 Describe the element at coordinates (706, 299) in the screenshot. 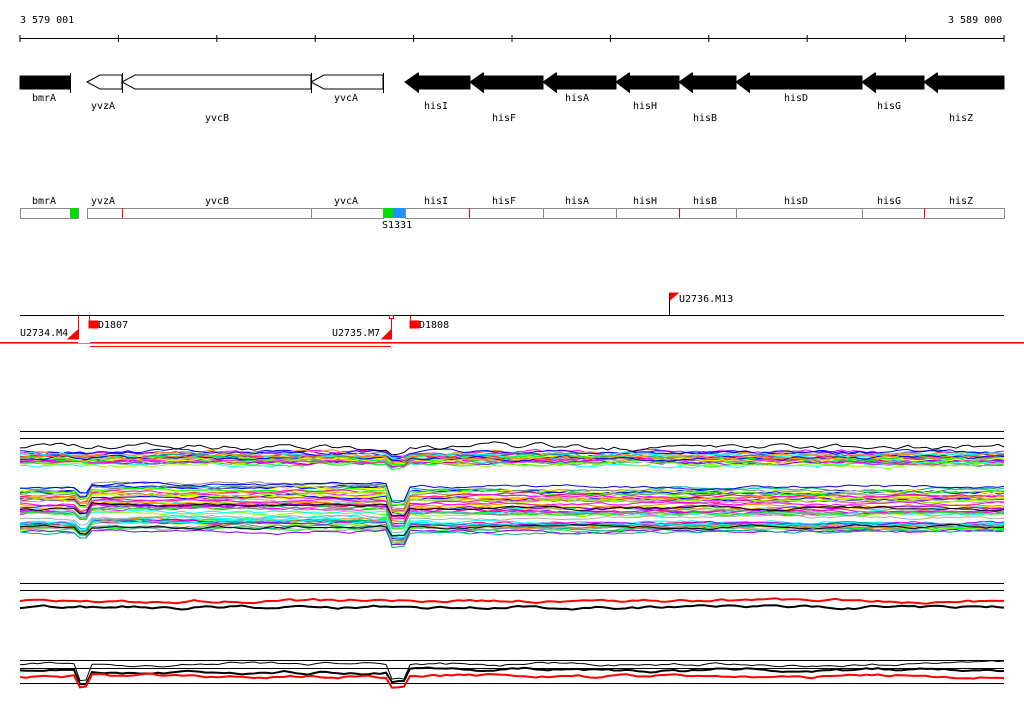

I see `feature-label: U2736.M13` at that location.